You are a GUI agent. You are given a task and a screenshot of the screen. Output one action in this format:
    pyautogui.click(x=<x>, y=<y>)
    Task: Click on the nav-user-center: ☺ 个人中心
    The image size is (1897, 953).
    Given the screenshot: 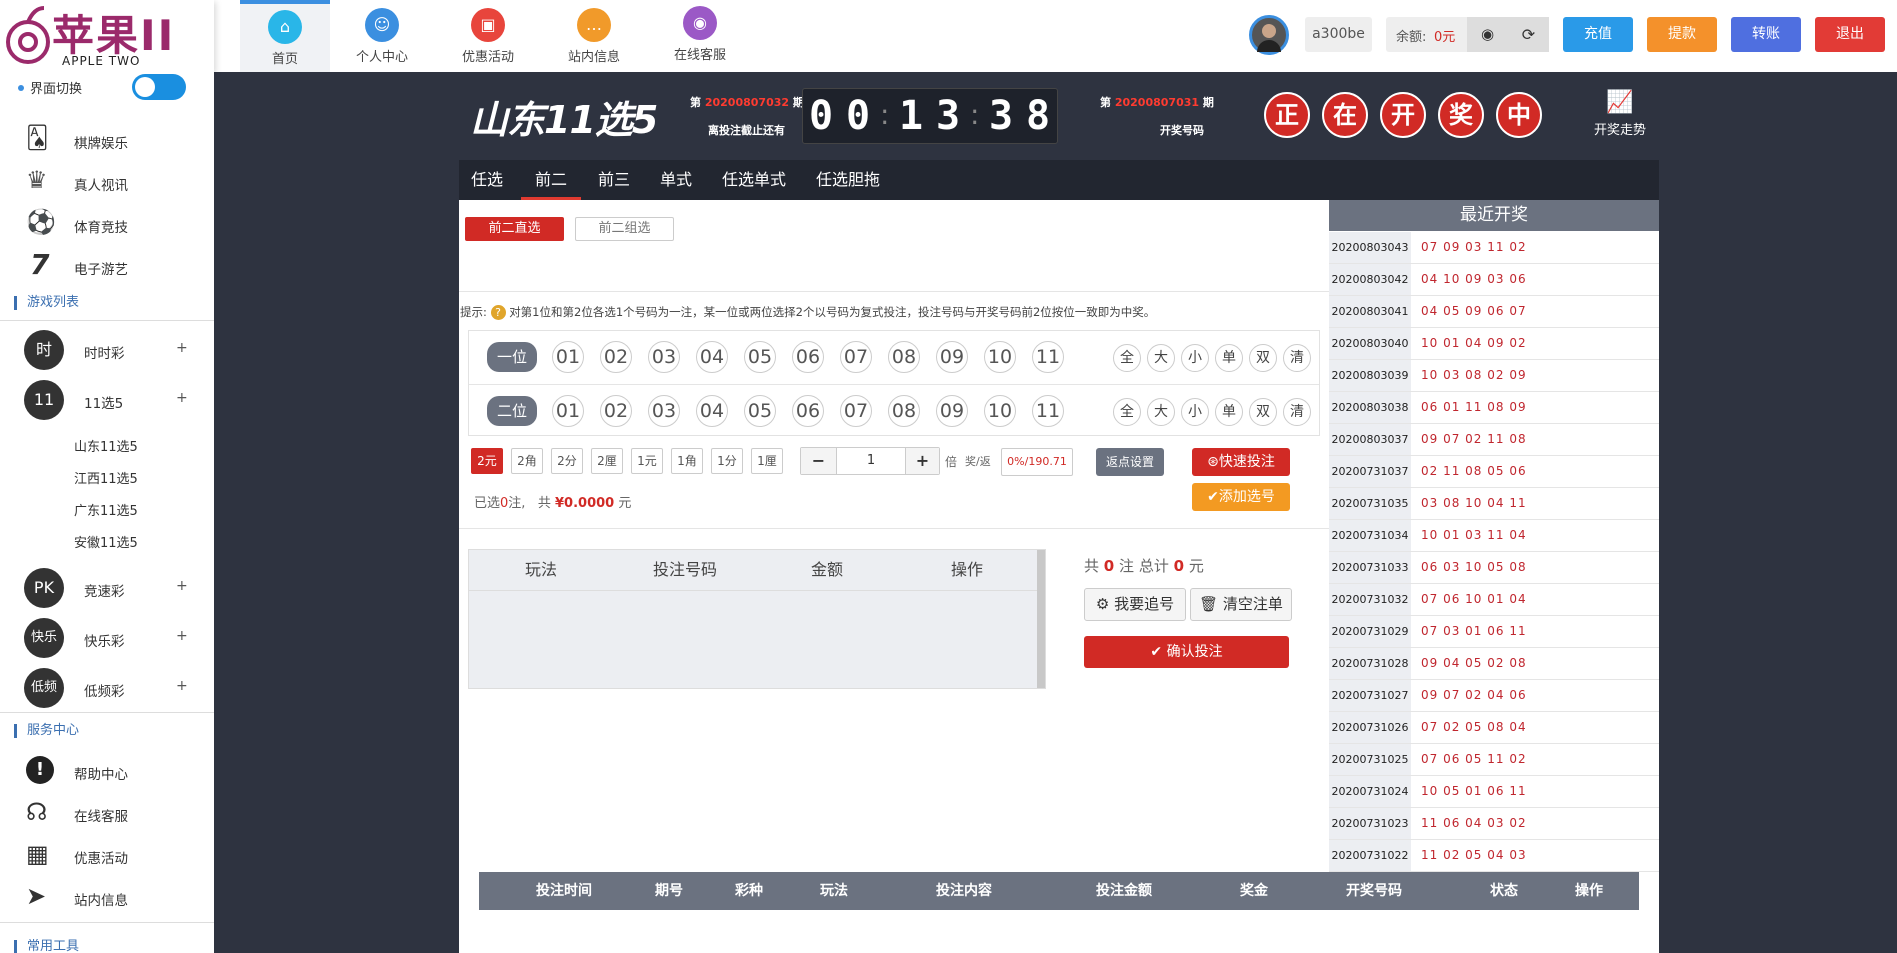 What is the action you would take?
    pyautogui.click(x=382, y=36)
    